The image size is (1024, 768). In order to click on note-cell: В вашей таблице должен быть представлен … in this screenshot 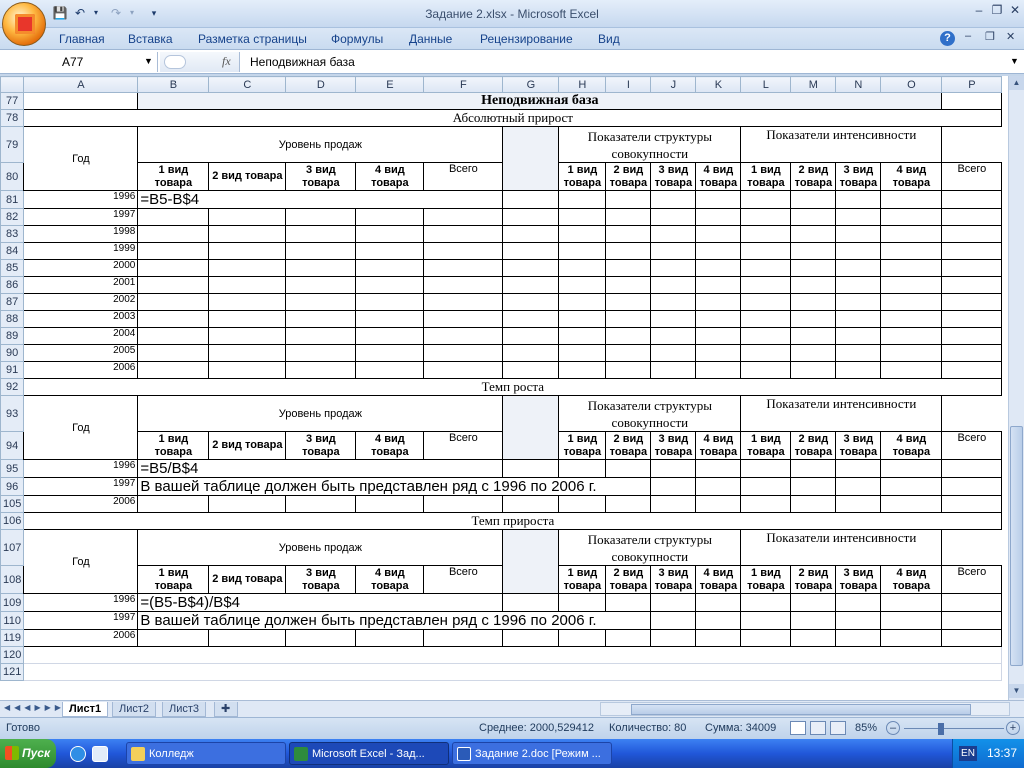, I will do `click(394, 486)`.